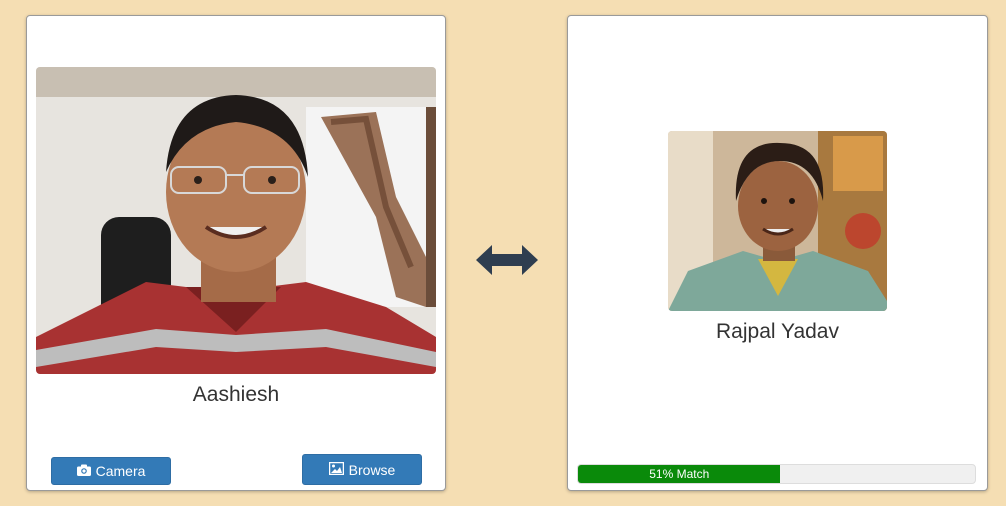 This screenshot has height=506, width=1006. Describe the element at coordinates (120, 471) in the screenshot. I see `camera-button-label: Camera` at that location.